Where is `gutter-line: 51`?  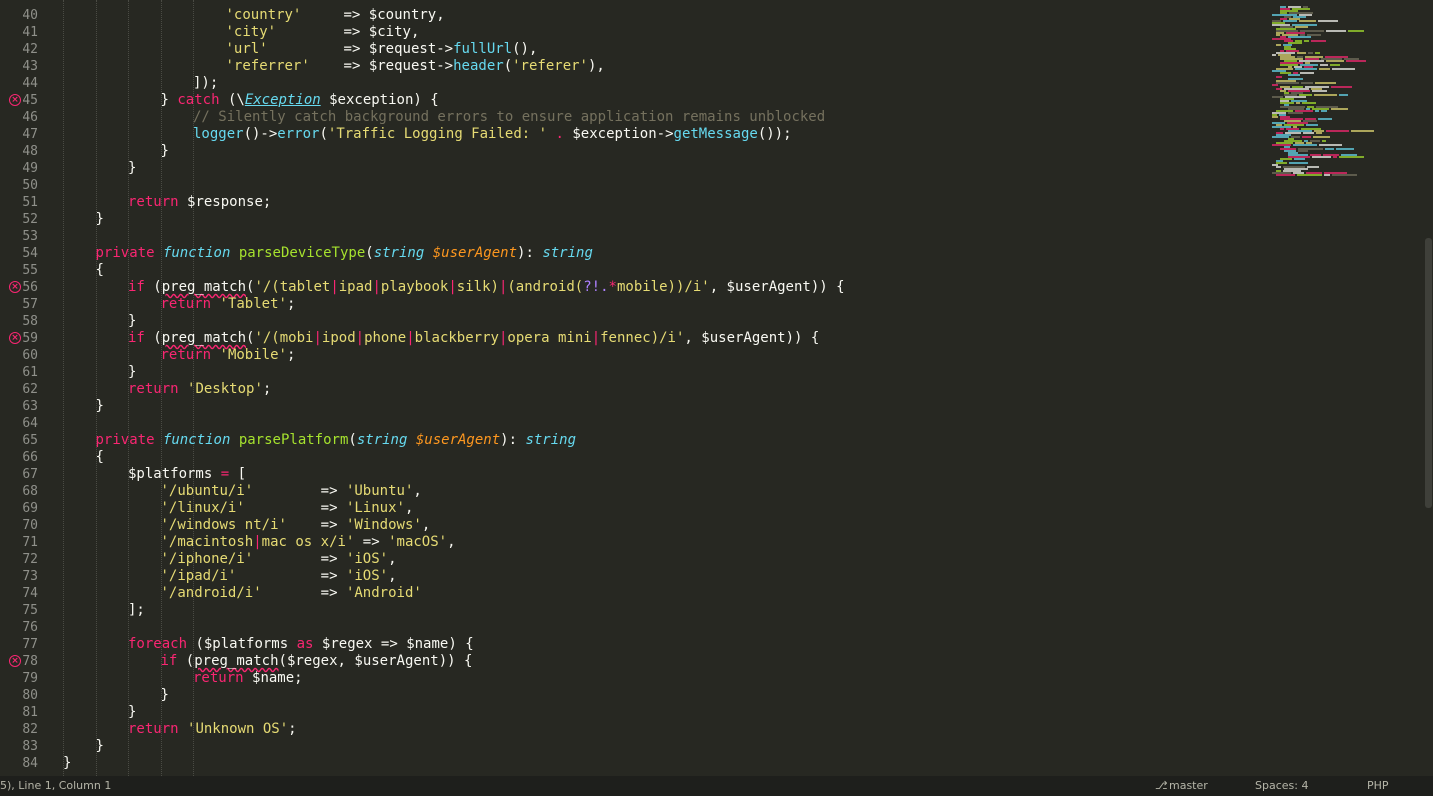 gutter-line: 51 is located at coordinates (25, 202).